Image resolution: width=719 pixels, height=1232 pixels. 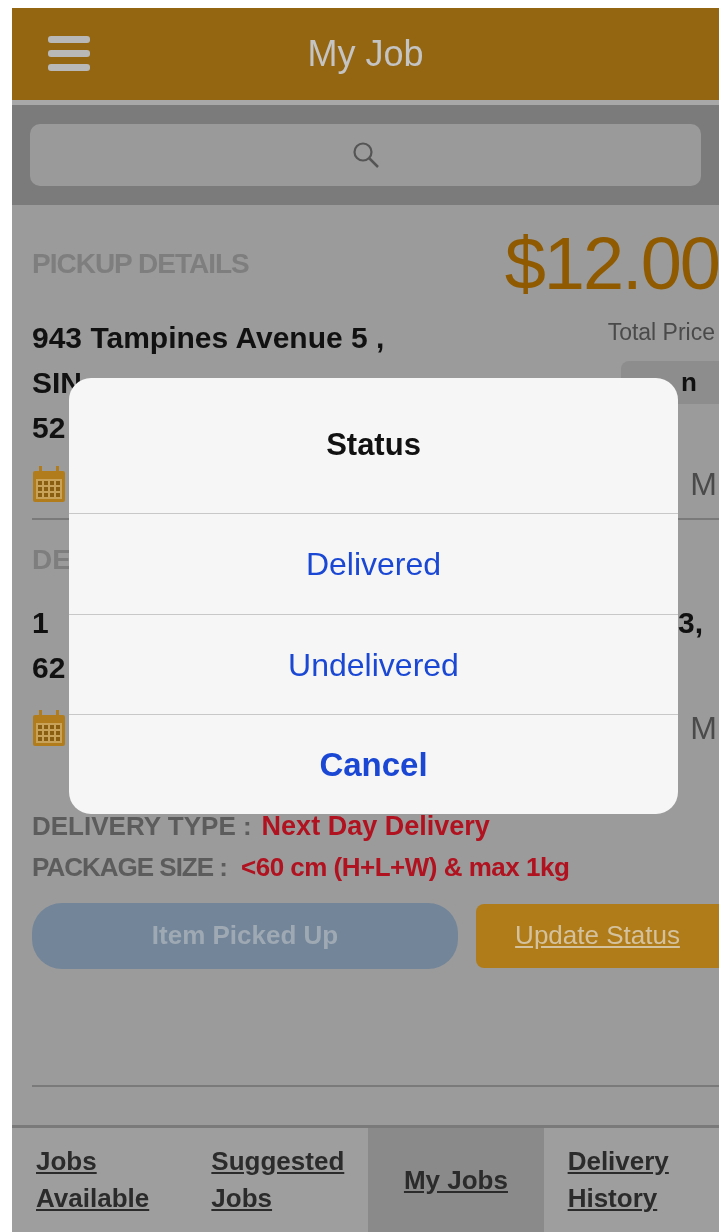 What do you see at coordinates (365, 54) in the screenshot?
I see `header-title: My Job` at bounding box center [365, 54].